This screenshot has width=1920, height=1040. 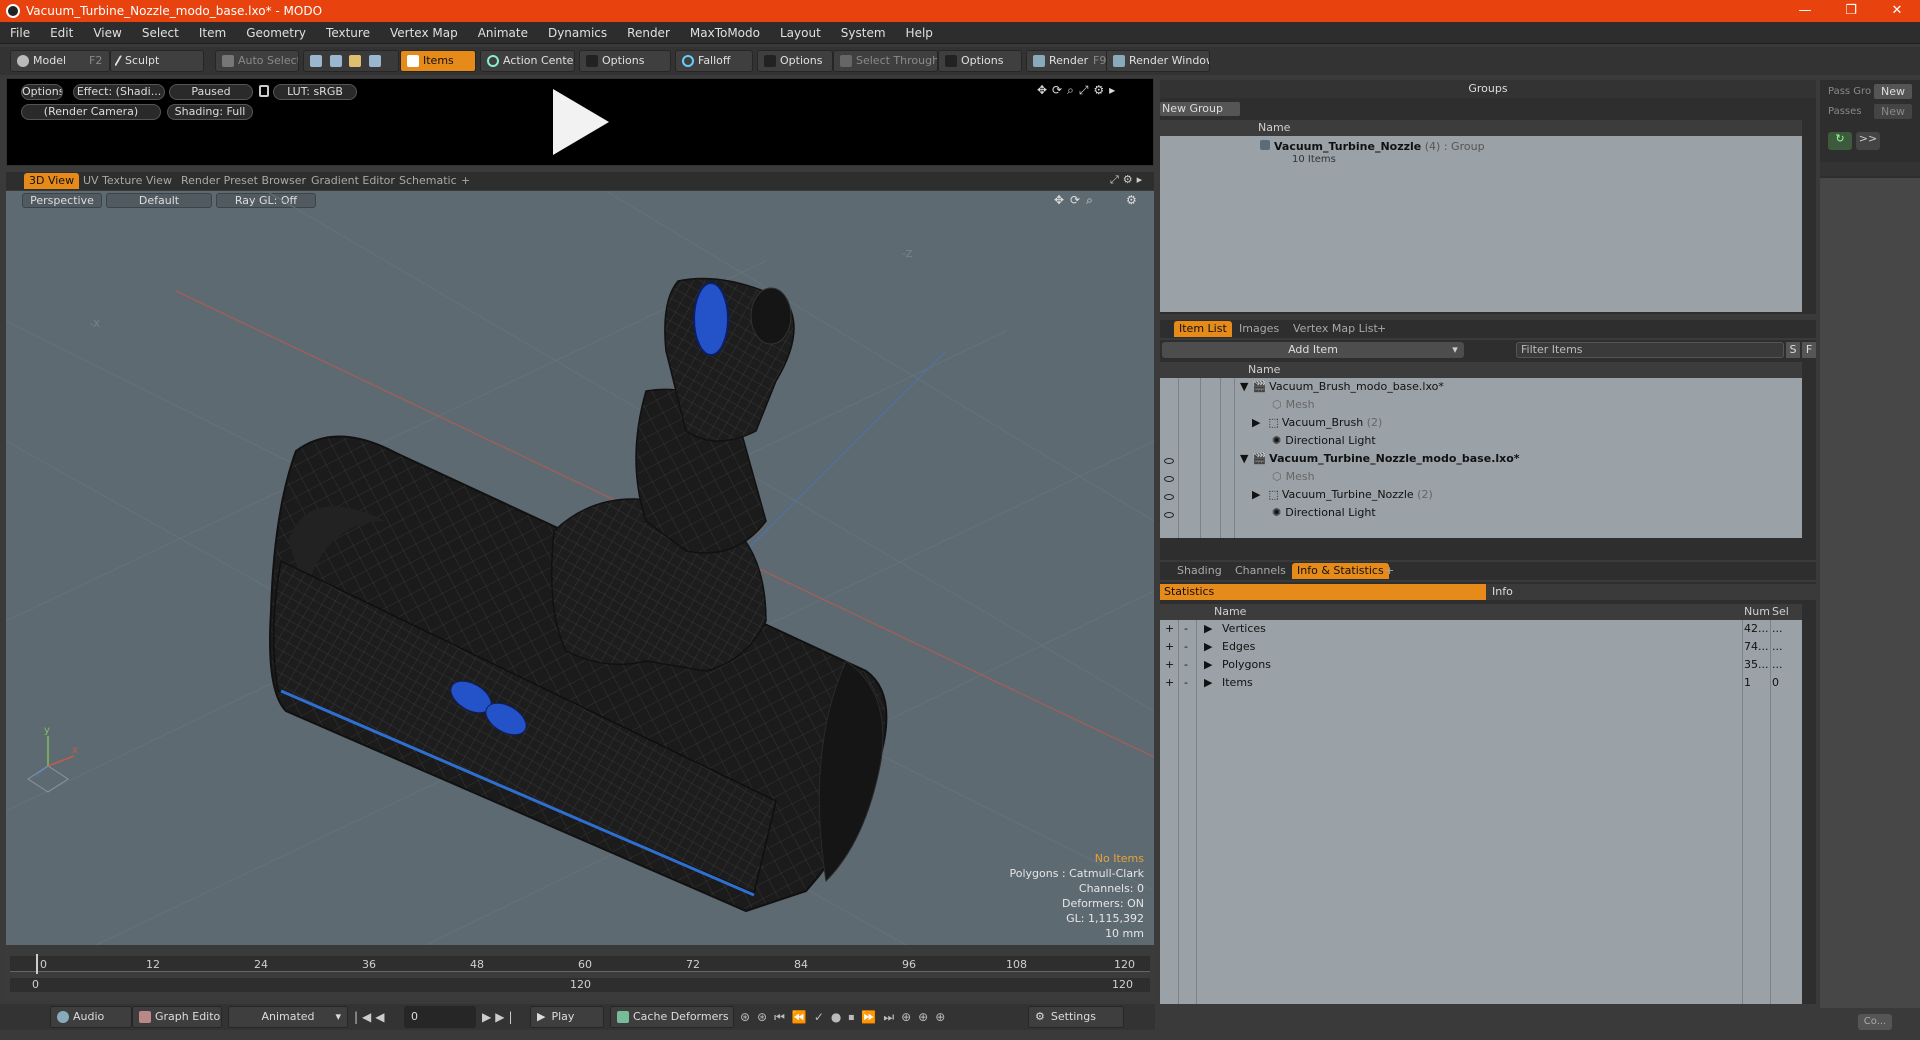 I want to click on menu-vertex-map: Vertex Map, so click(x=424, y=33).